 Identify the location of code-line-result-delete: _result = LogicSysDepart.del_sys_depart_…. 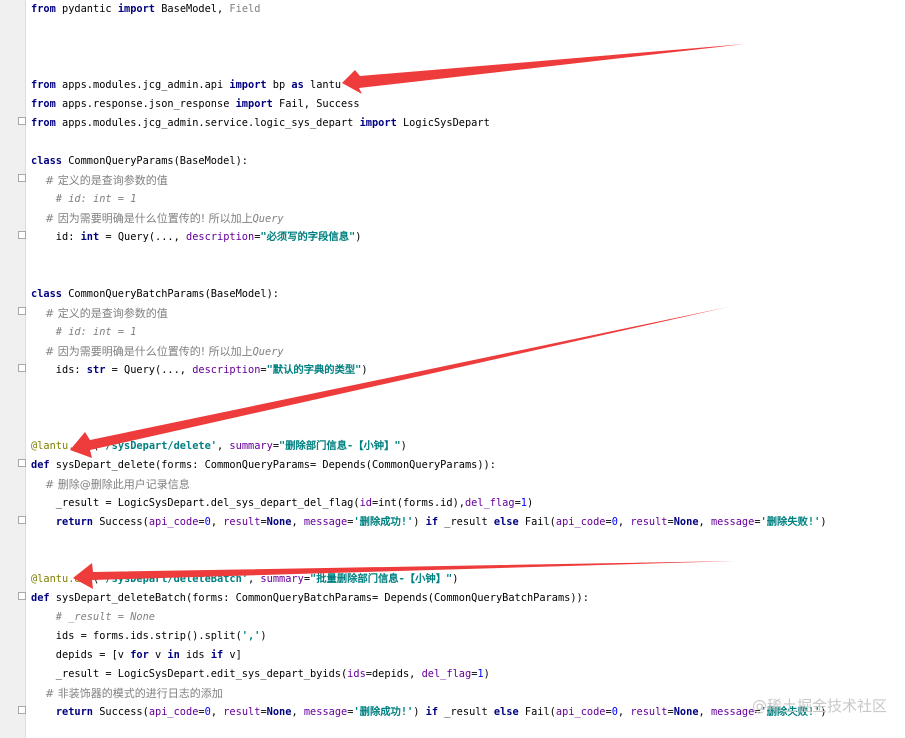
(282, 503).